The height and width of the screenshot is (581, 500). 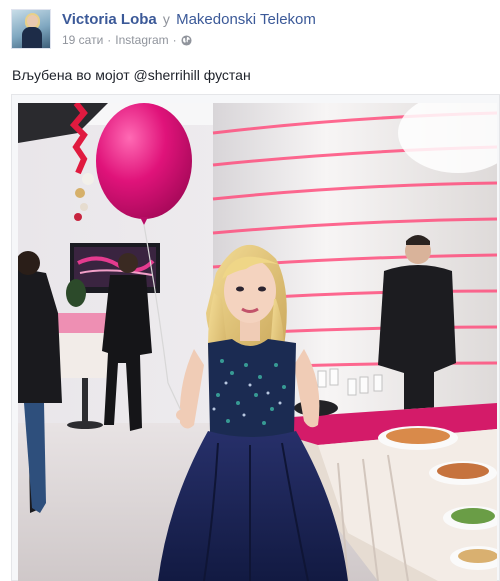 I want to click on avatar-body, so click(x=32, y=37).